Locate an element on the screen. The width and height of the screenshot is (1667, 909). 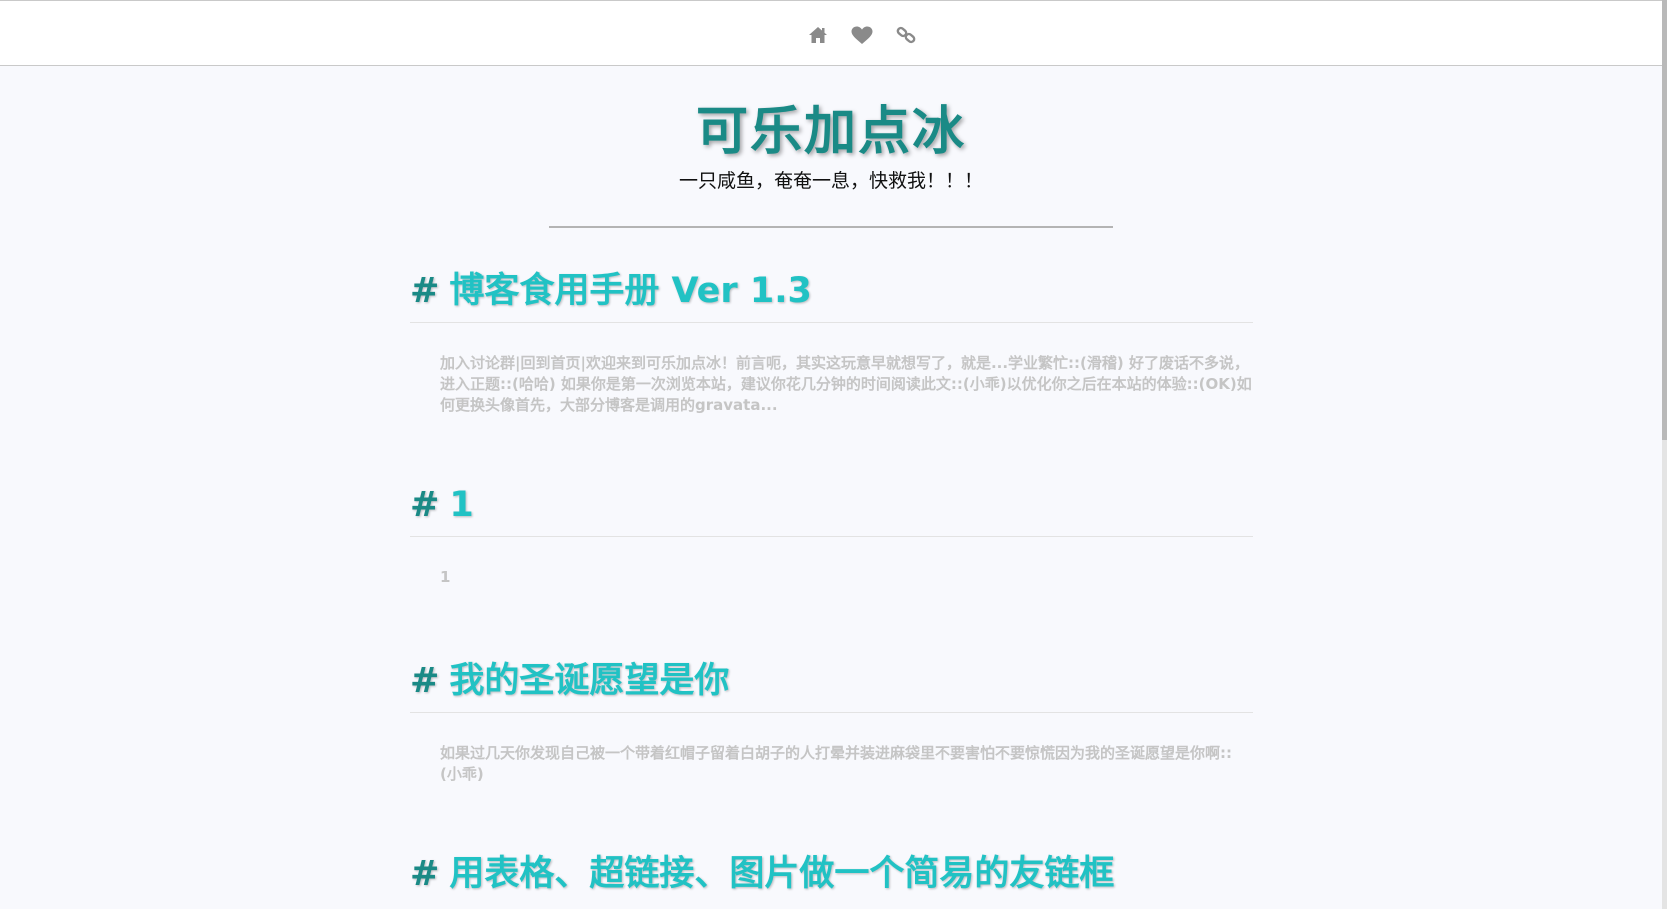
post-title: # 博客食用手册 Ver 1.3 is located at coordinates (831, 291).